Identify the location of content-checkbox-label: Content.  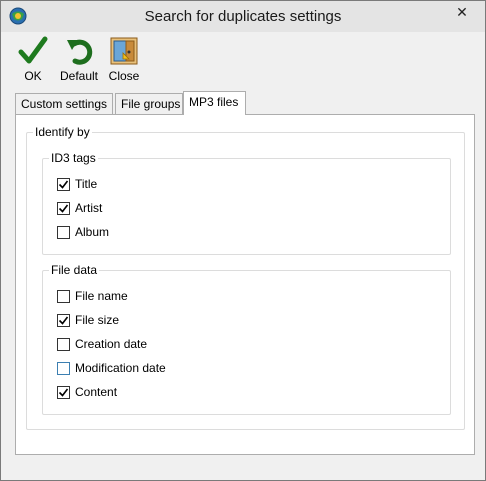
(96, 392).